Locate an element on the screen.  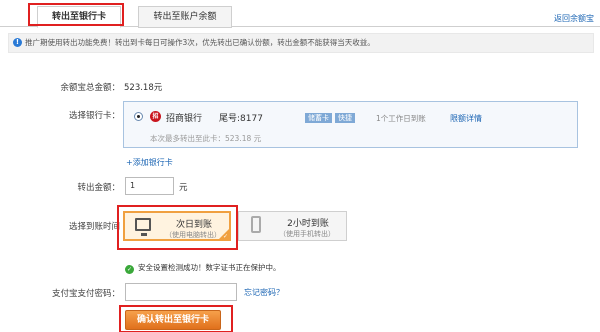
limit-details-link: 限额详情 is located at coordinates (466, 118).